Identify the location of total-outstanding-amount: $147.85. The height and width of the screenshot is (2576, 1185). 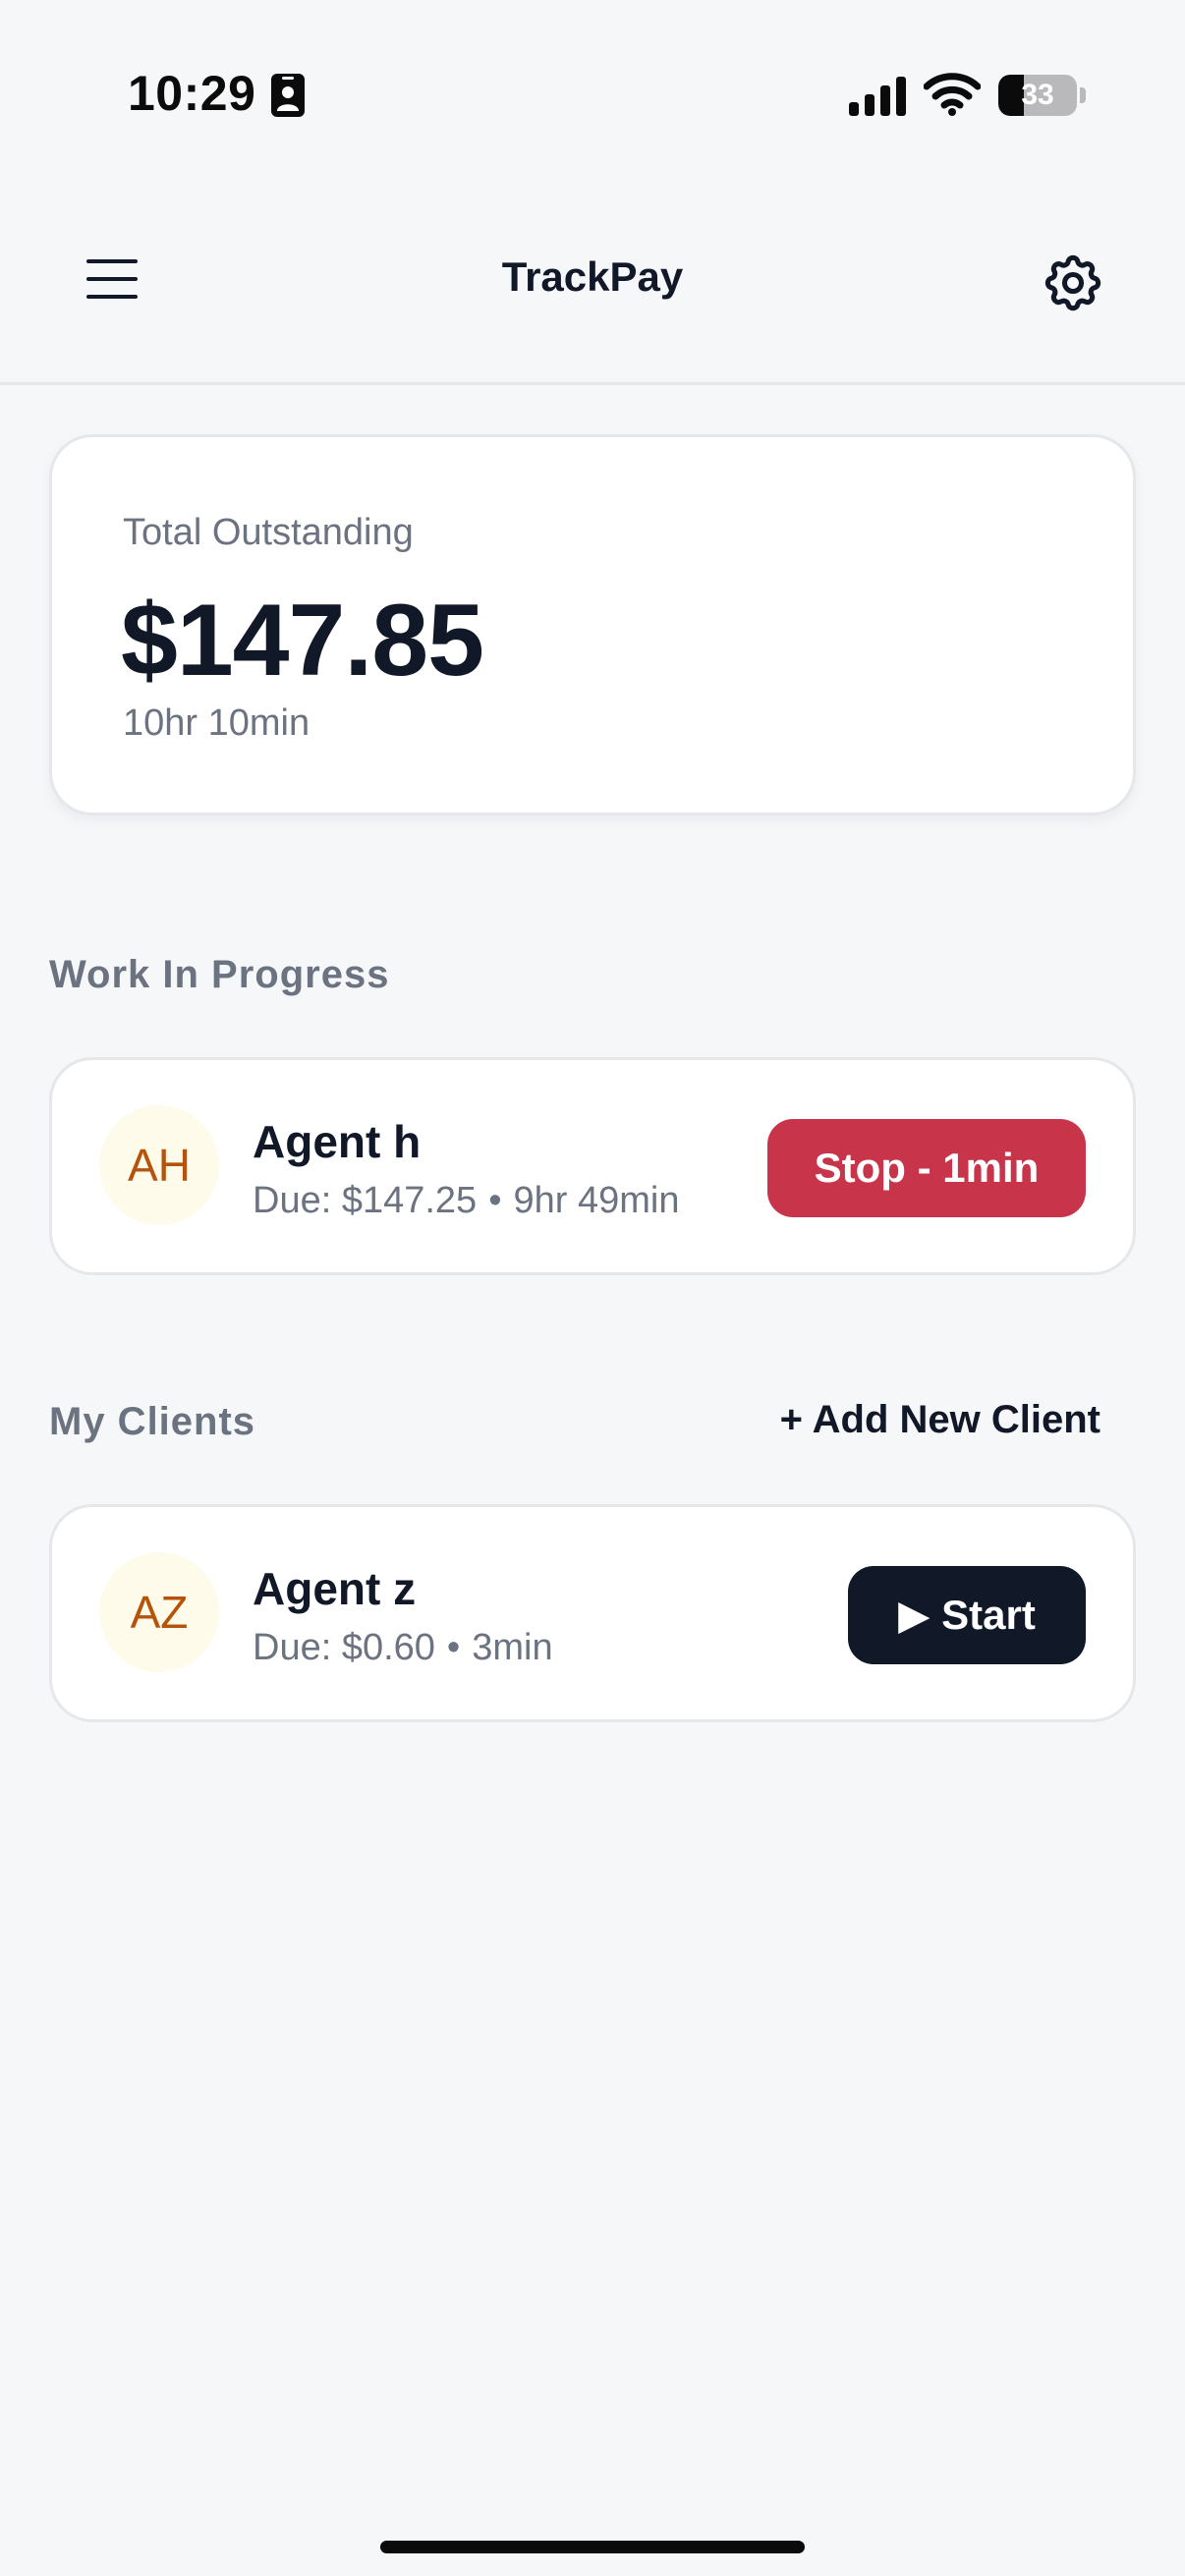
(303, 641).